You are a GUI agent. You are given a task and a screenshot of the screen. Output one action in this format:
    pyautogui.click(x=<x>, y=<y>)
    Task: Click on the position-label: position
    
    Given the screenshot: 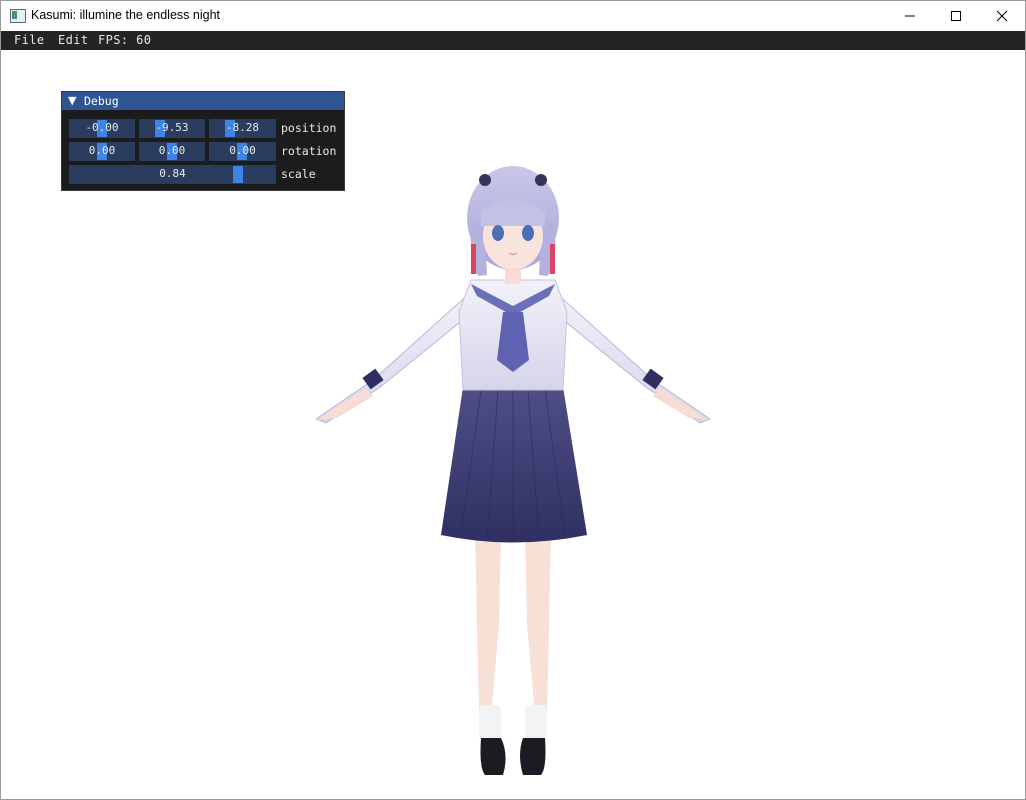 What is the action you would take?
    pyautogui.click(x=309, y=128)
    